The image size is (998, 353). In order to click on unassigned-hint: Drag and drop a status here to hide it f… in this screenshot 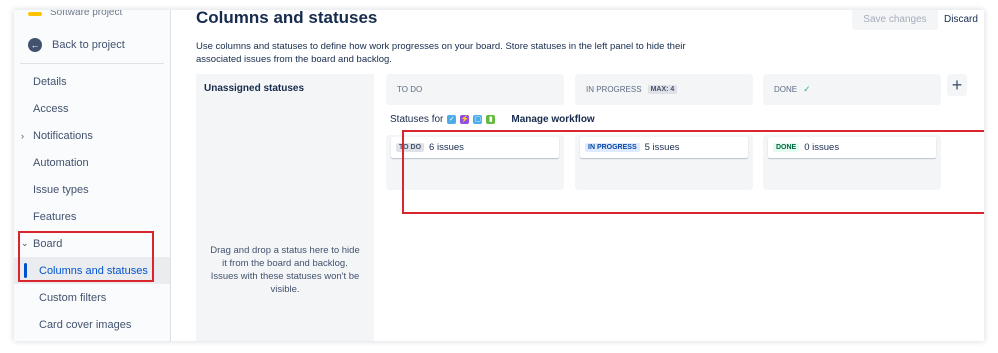, I will do `click(285, 270)`.